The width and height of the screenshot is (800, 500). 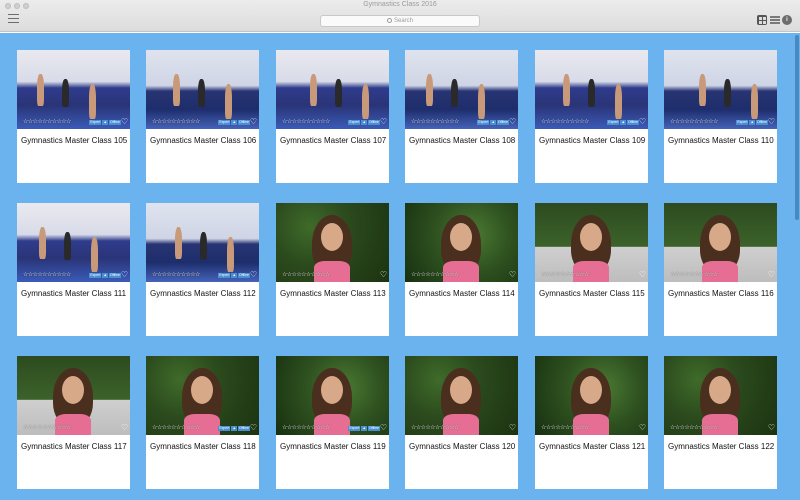 I want to click on grid-view-icon, so click(x=762, y=20).